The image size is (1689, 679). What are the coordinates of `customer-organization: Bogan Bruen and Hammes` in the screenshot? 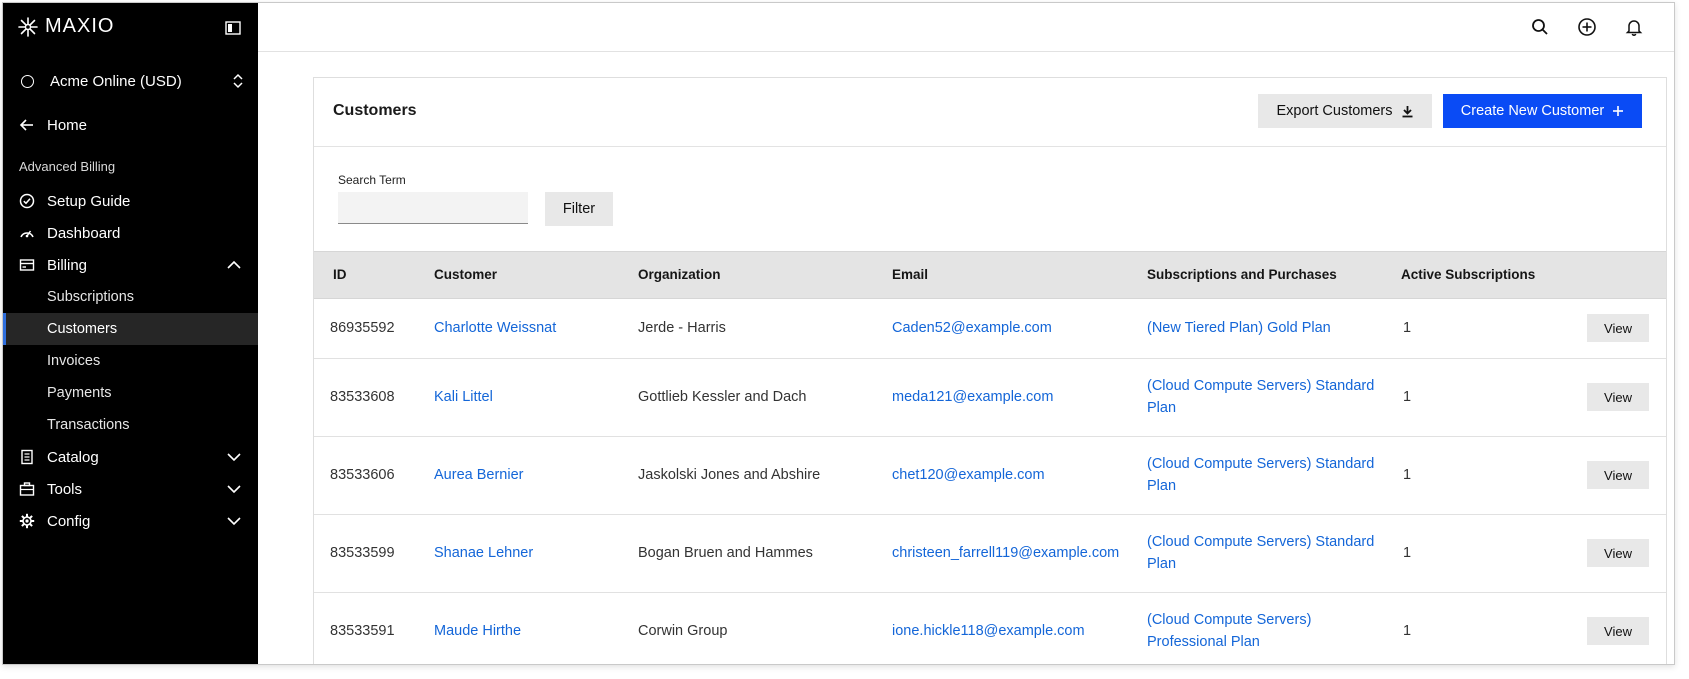 It's located at (725, 553).